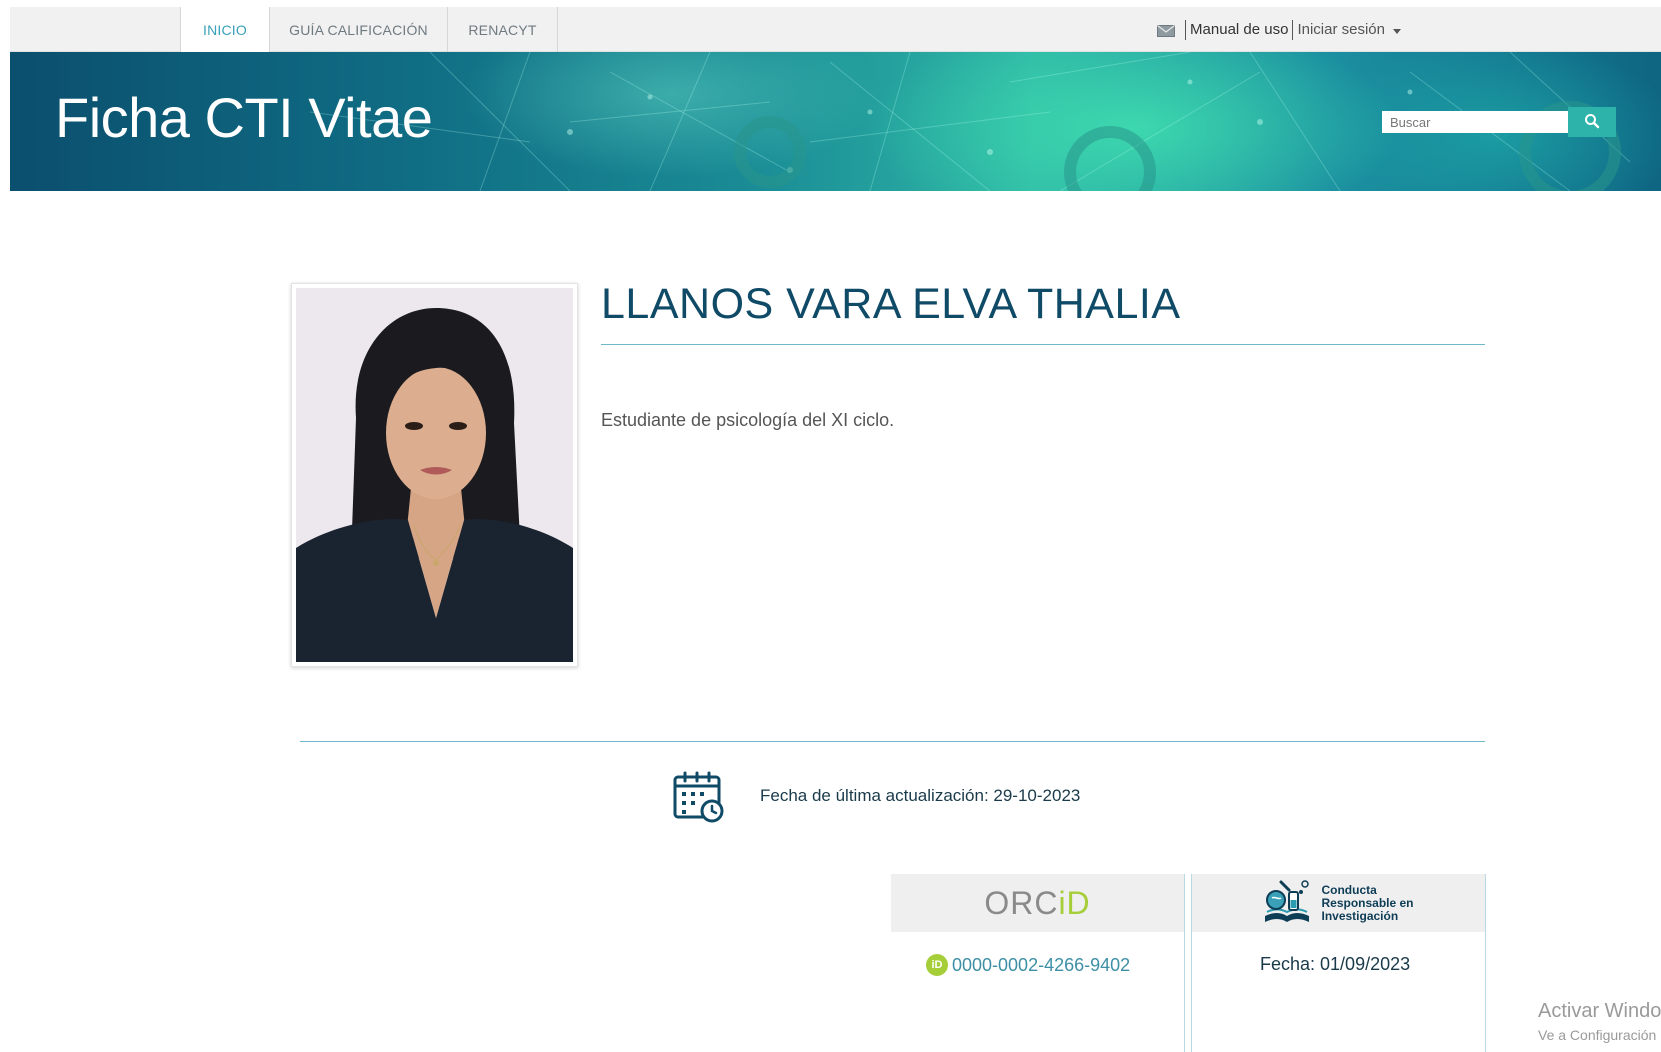  I want to click on cri-date: Fecha: 01/09/2023, so click(1335, 964).